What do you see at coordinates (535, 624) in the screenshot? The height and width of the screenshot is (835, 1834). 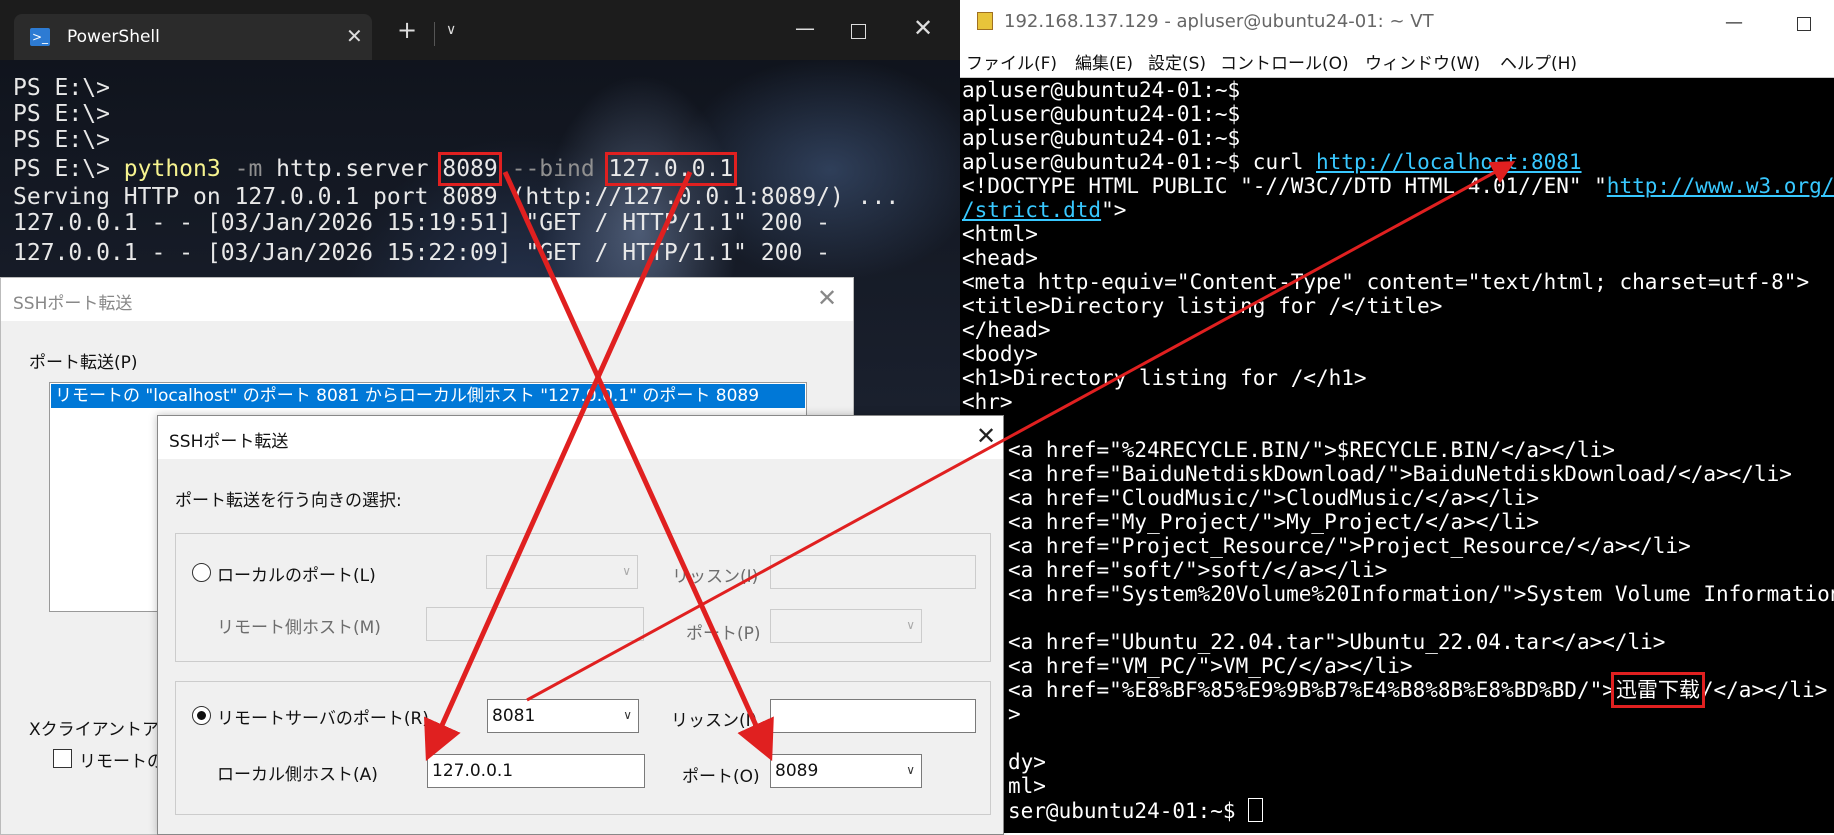 I see `remote-host-field` at bounding box center [535, 624].